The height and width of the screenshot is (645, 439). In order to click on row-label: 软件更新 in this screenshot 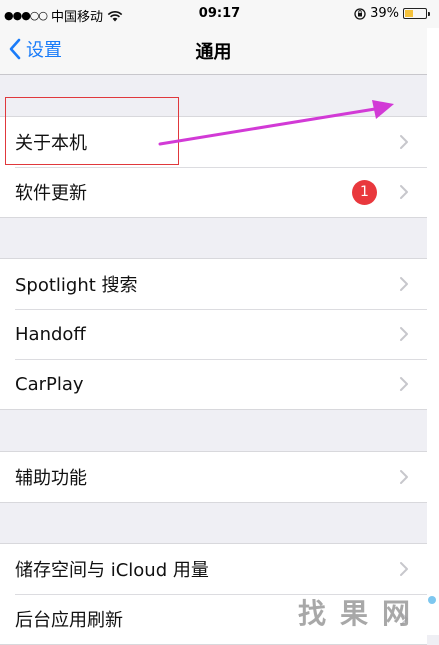, I will do `click(51, 193)`.